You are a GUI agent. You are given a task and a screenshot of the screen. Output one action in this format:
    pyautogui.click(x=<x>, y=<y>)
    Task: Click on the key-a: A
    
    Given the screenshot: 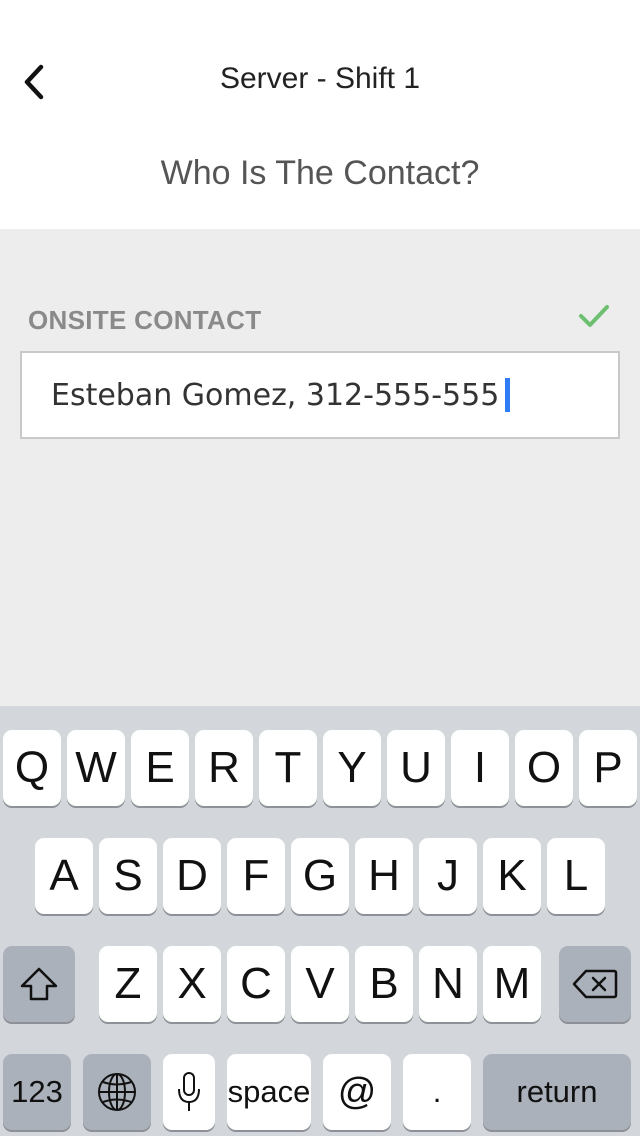 What is the action you would take?
    pyautogui.click(x=64, y=876)
    